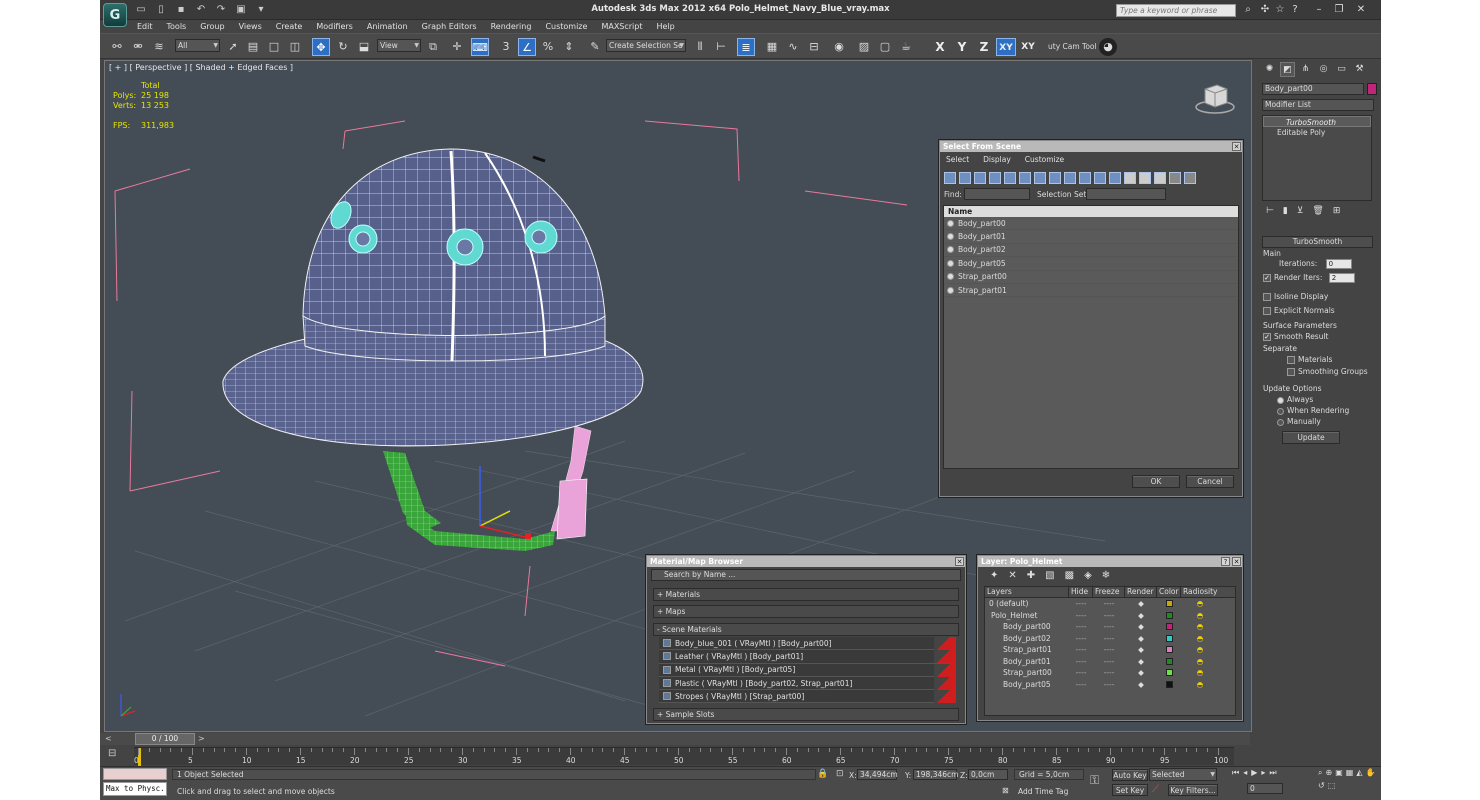 Image resolution: width=1480 pixels, height=800 pixels. What do you see at coordinates (1317, 242) in the screenshot?
I see `turbosmooth-rollout-header: TurboSmooth` at bounding box center [1317, 242].